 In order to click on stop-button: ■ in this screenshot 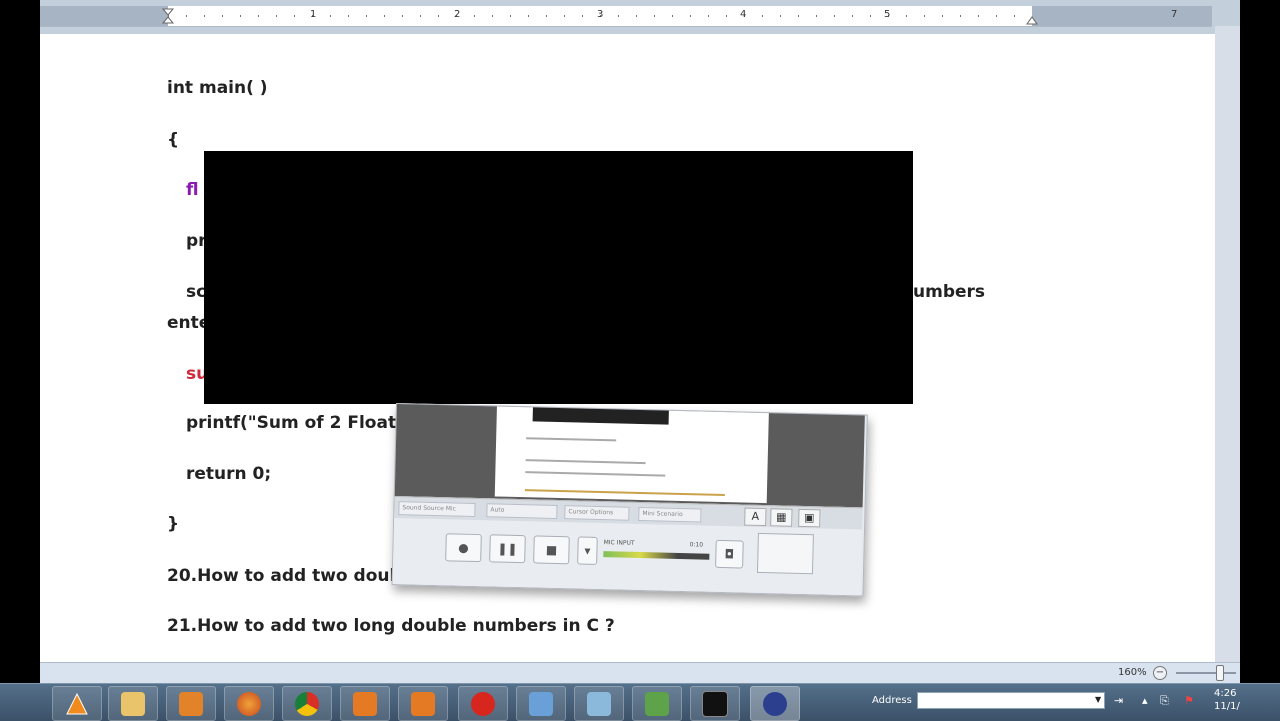, I will do `click(551, 550)`.